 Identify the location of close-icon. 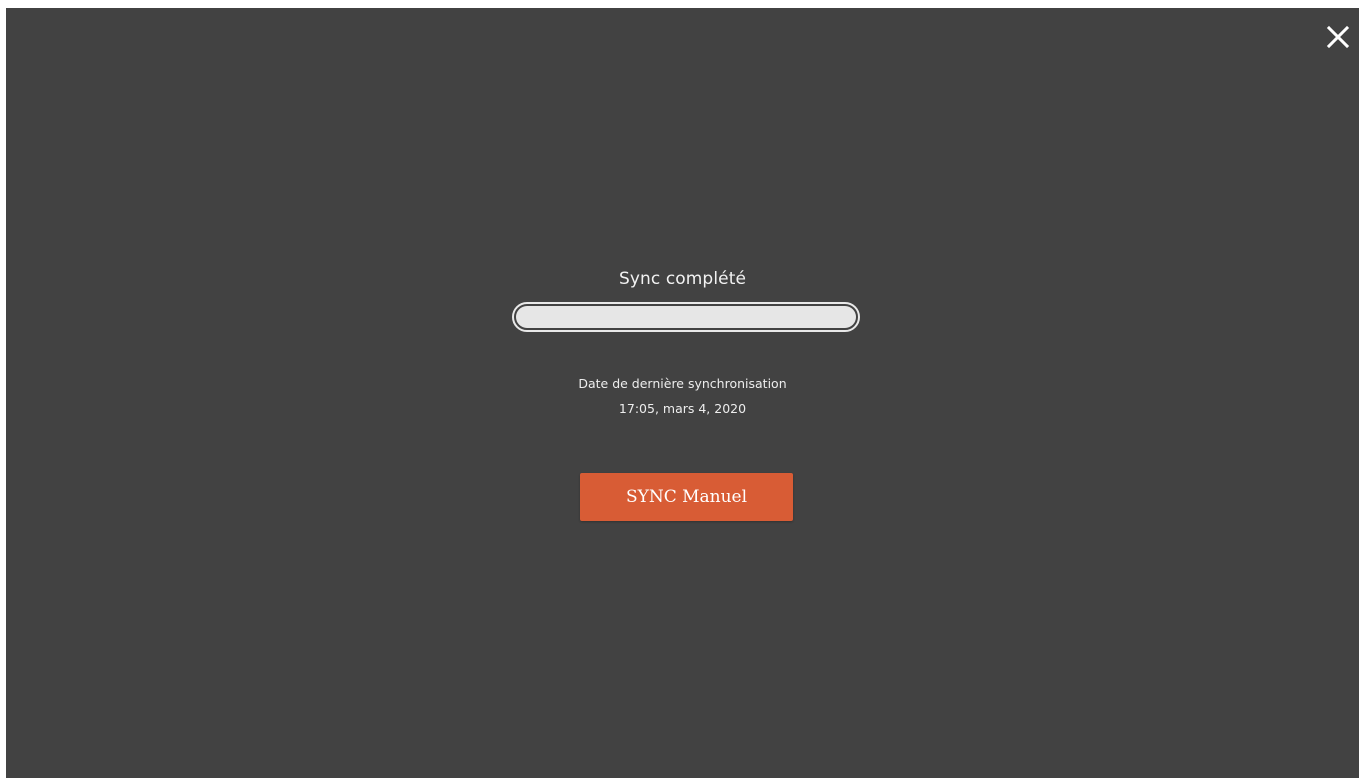
(1338, 37).